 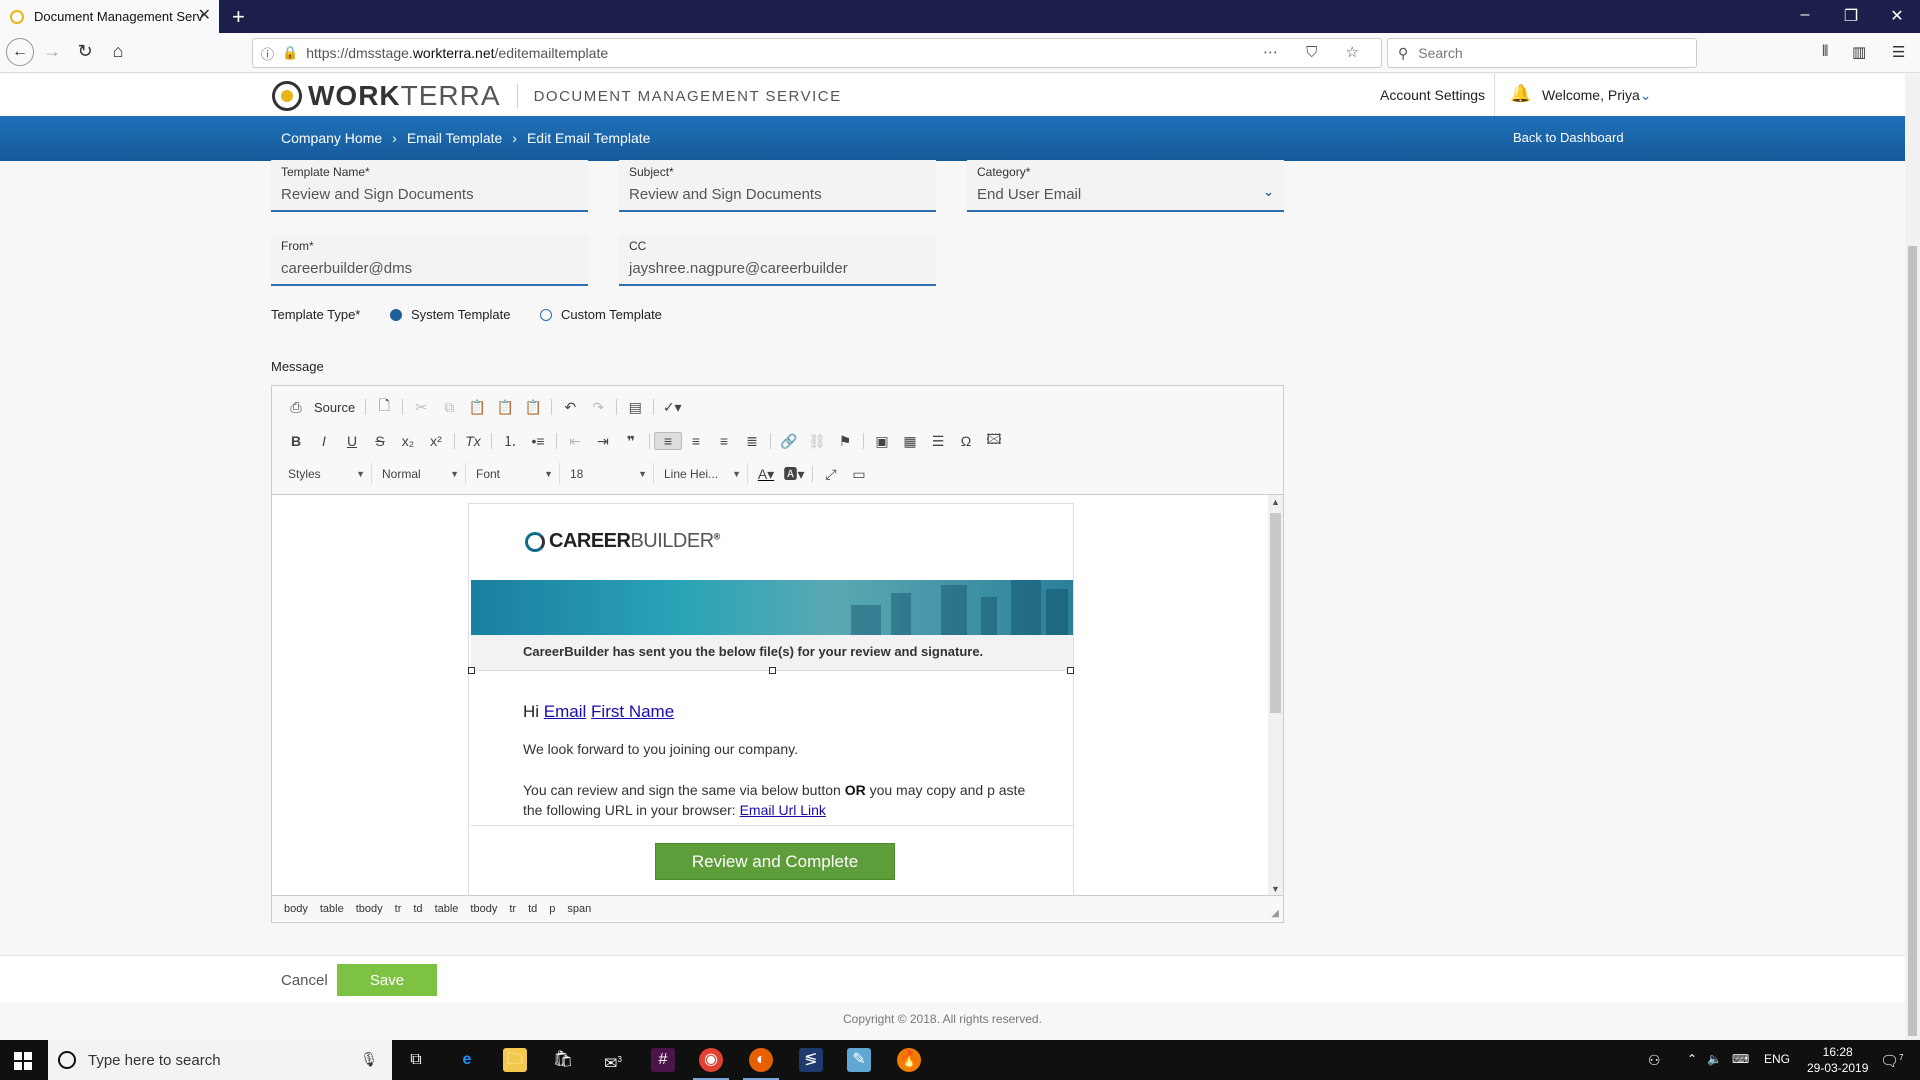 I want to click on file-explorer-icon: 🗀, so click(x=515, y=1060).